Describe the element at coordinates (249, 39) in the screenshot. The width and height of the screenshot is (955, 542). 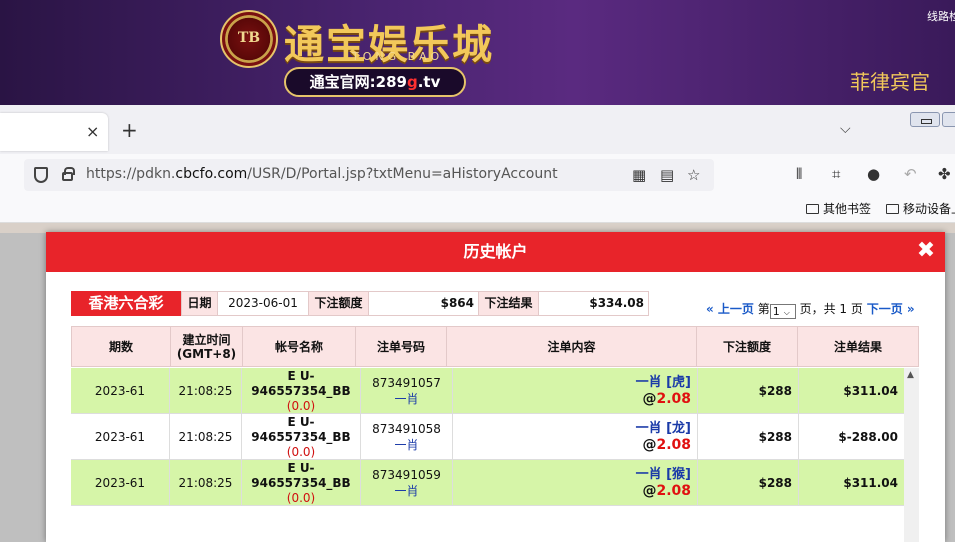
I see `tb-chip-logo: TB` at that location.